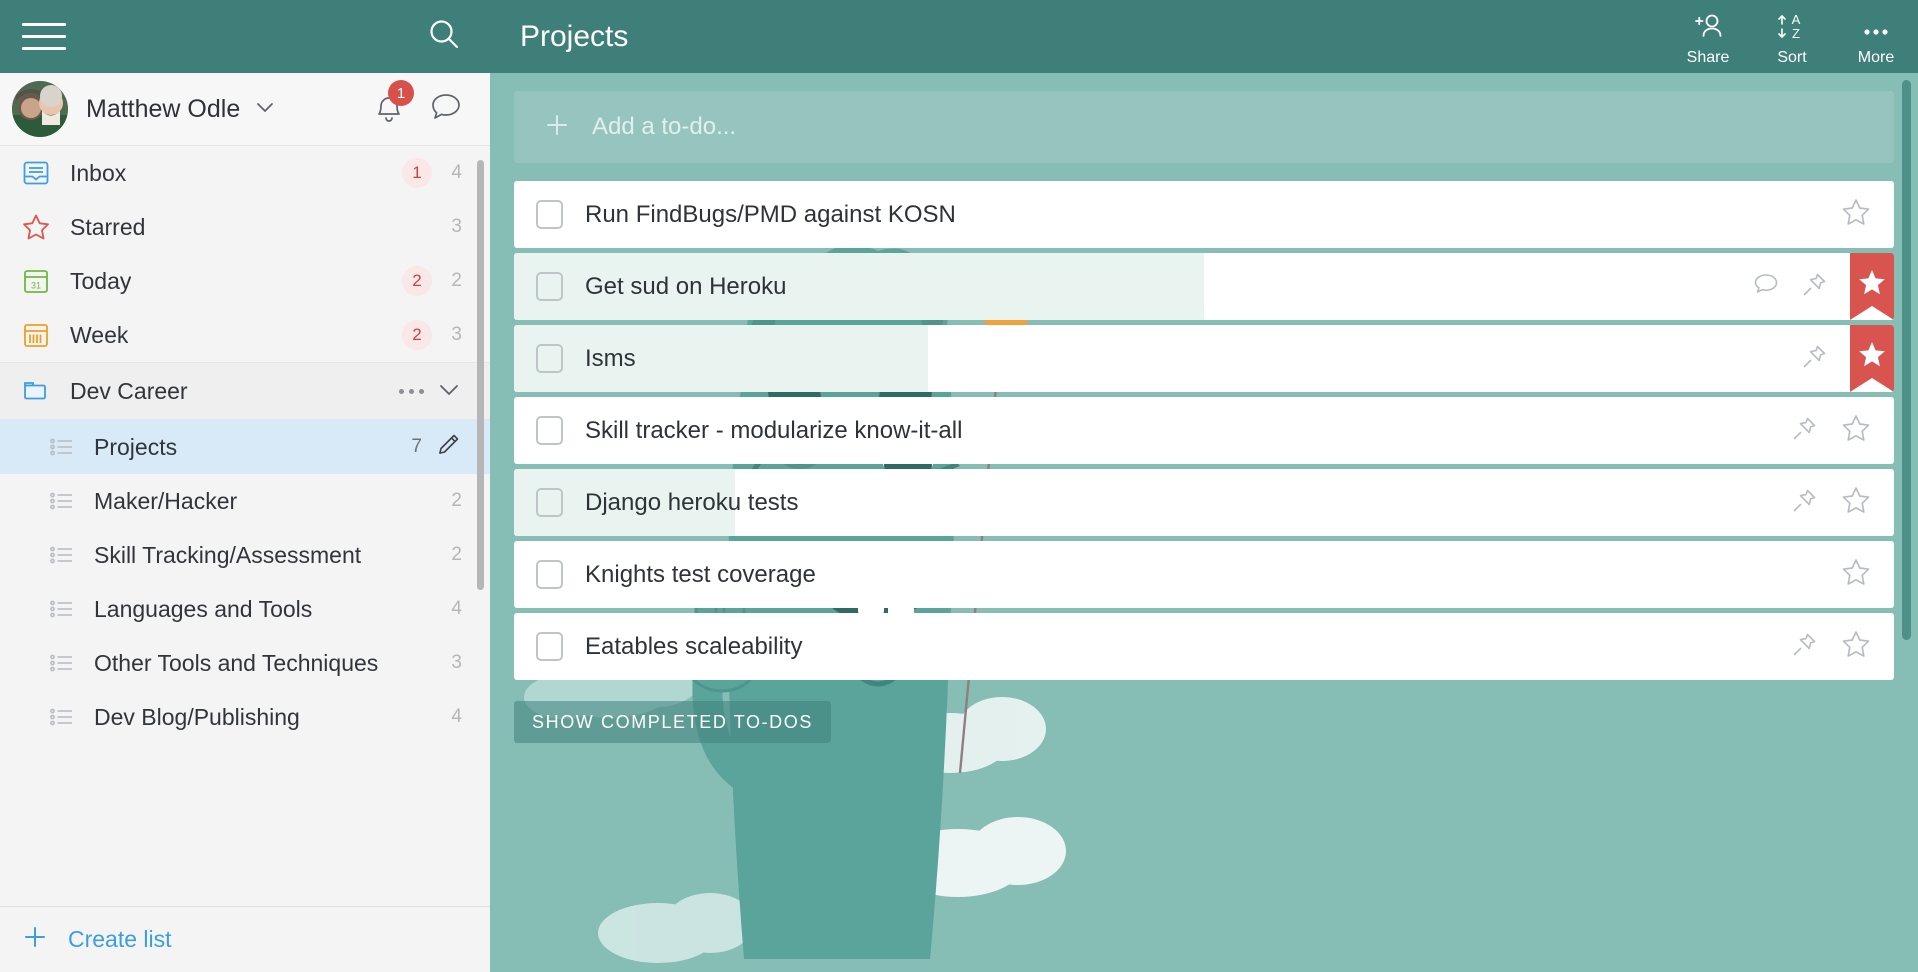 Image resolution: width=1918 pixels, height=972 pixels. Describe the element at coordinates (1766, 286) in the screenshot. I see `comment-bubble-icon` at that location.